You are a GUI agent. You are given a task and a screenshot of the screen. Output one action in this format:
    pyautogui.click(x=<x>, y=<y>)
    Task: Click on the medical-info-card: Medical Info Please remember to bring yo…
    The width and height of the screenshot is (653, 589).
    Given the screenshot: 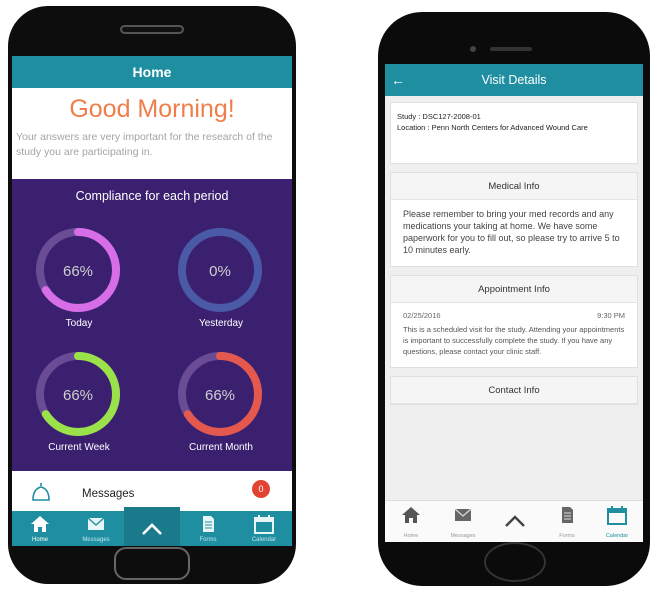 What is the action you would take?
    pyautogui.click(x=514, y=219)
    